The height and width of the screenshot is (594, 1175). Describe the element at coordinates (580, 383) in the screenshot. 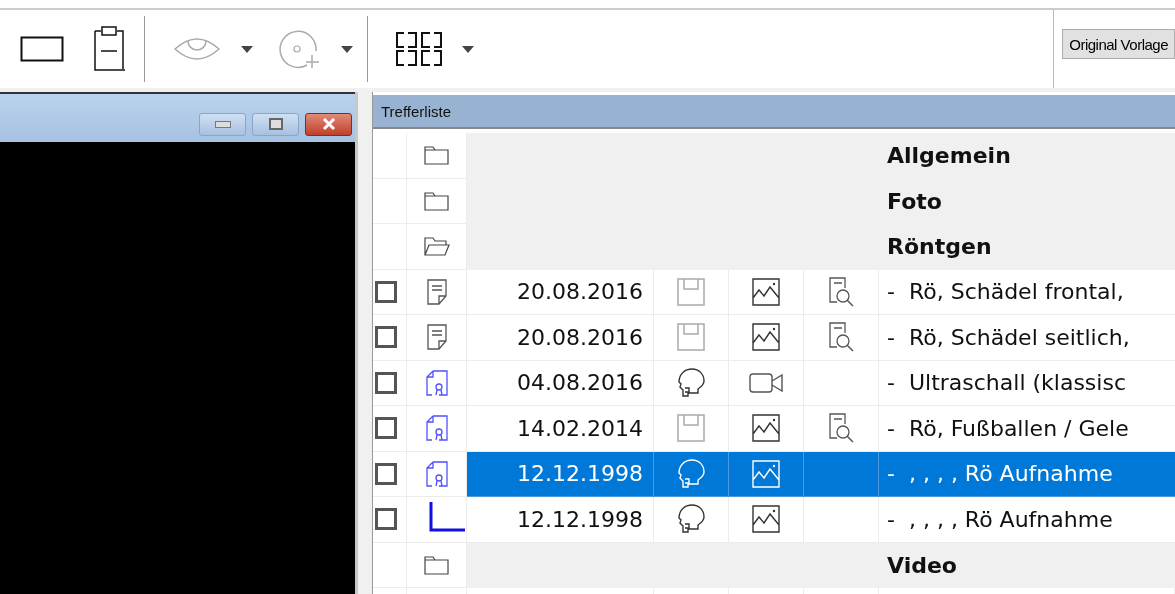

I see `date-text: 04.08.2016` at that location.